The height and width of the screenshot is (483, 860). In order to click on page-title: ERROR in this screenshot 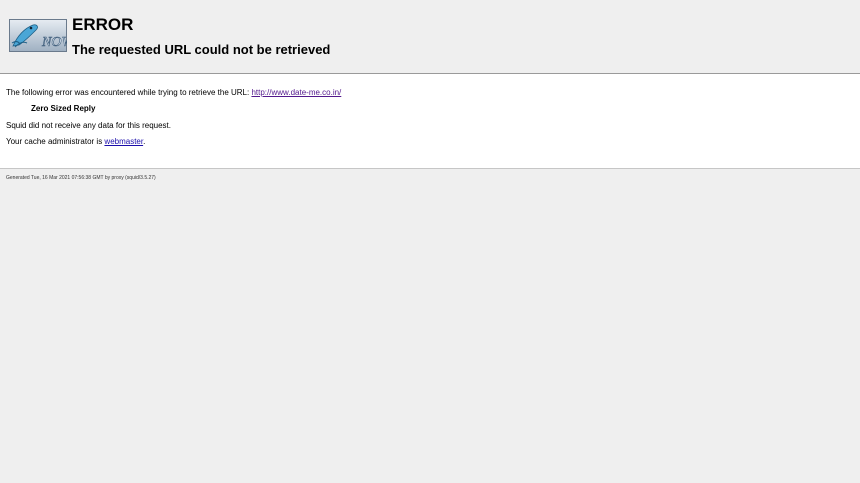, I will do `click(103, 24)`.